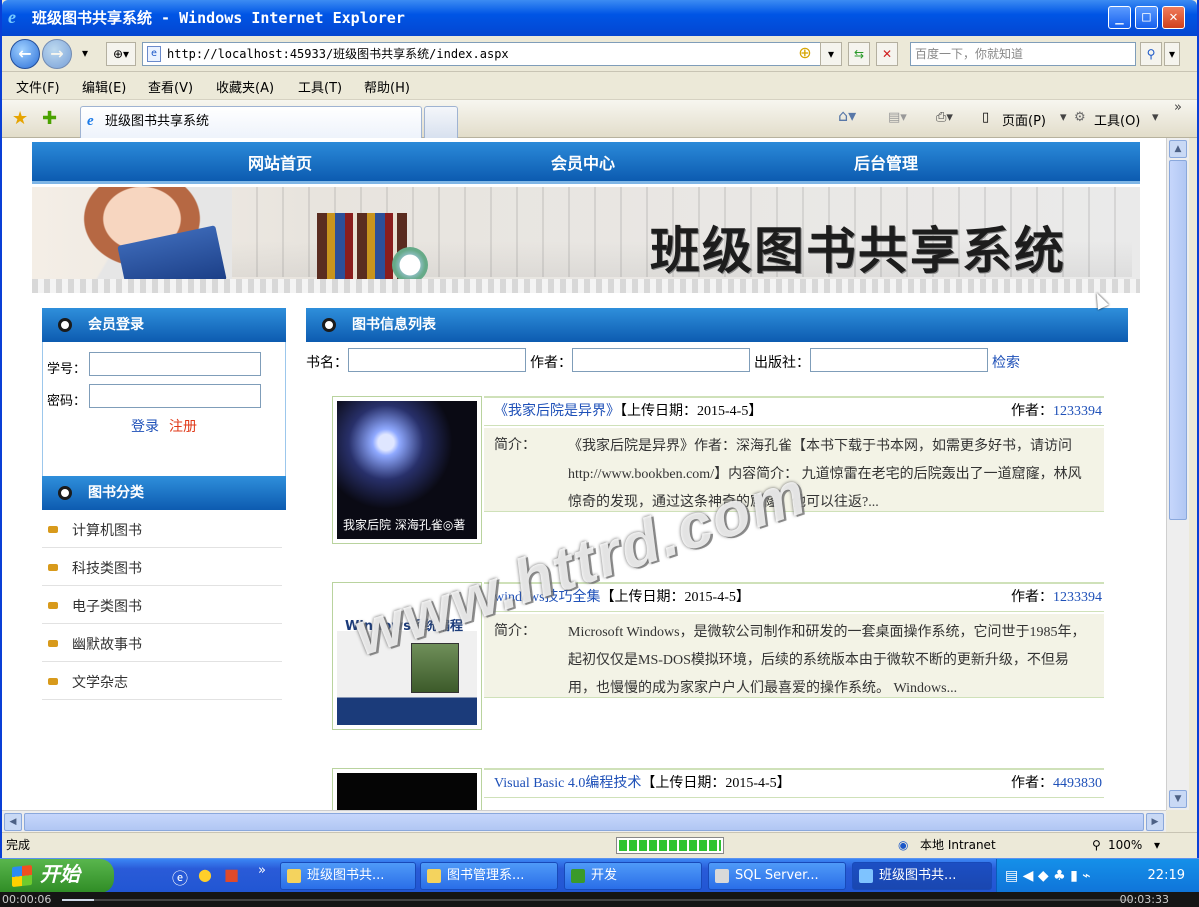 Image resolution: width=1199 pixels, height=907 pixels. I want to click on minimize-button: _, so click(1119, 17).